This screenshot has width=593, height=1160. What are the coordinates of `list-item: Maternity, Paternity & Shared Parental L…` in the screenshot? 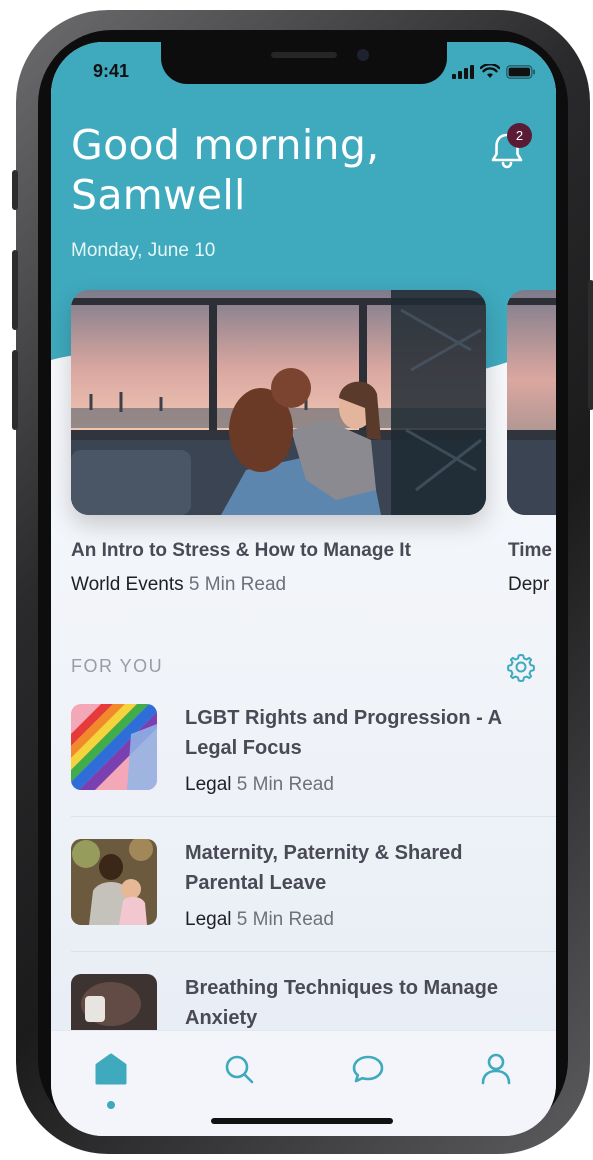 It's located at (303, 899).